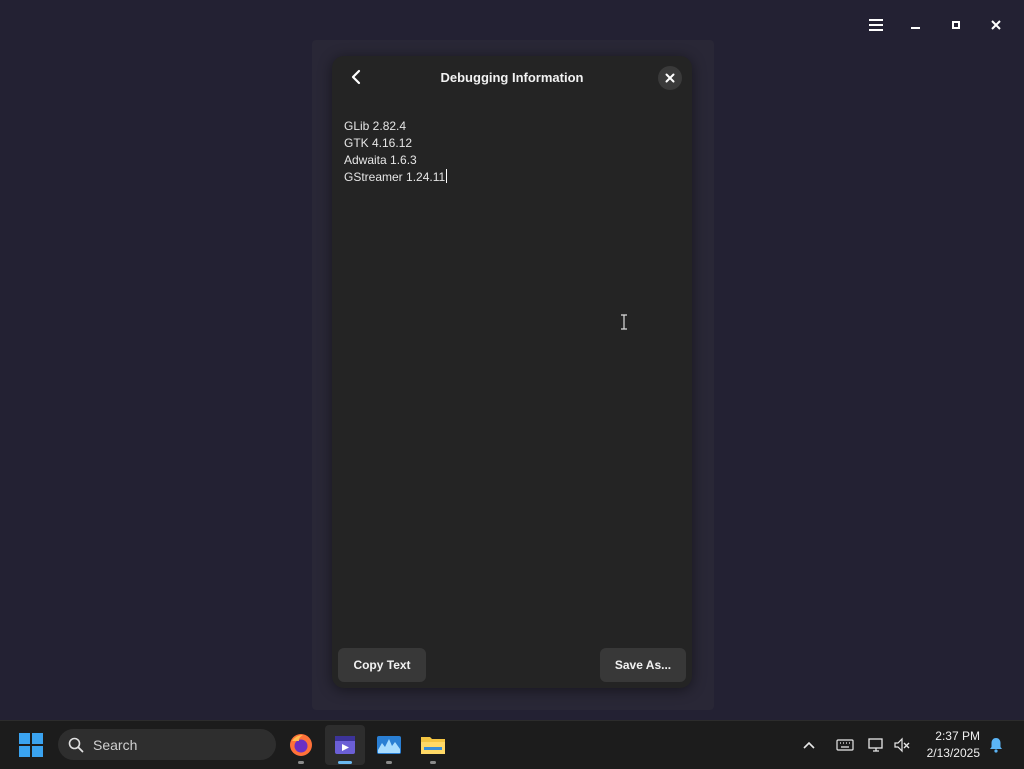 This screenshot has height=769, width=1024. Describe the element at coordinates (447, 176) in the screenshot. I see `text-caret` at that location.